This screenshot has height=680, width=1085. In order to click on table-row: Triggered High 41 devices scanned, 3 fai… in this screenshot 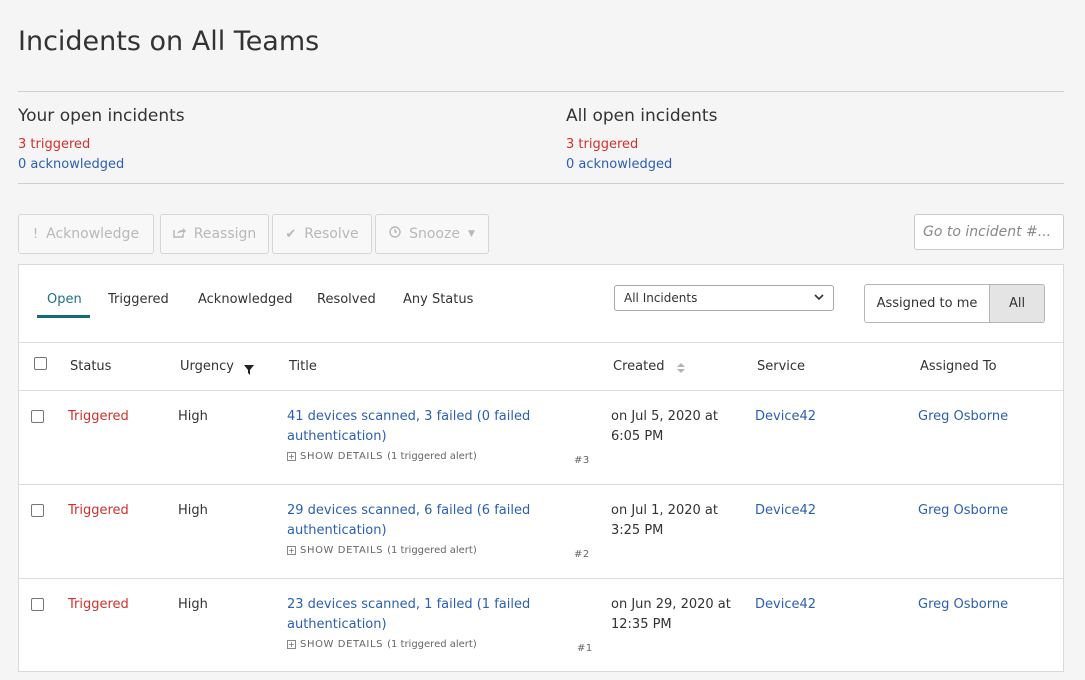, I will do `click(541, 438)`.